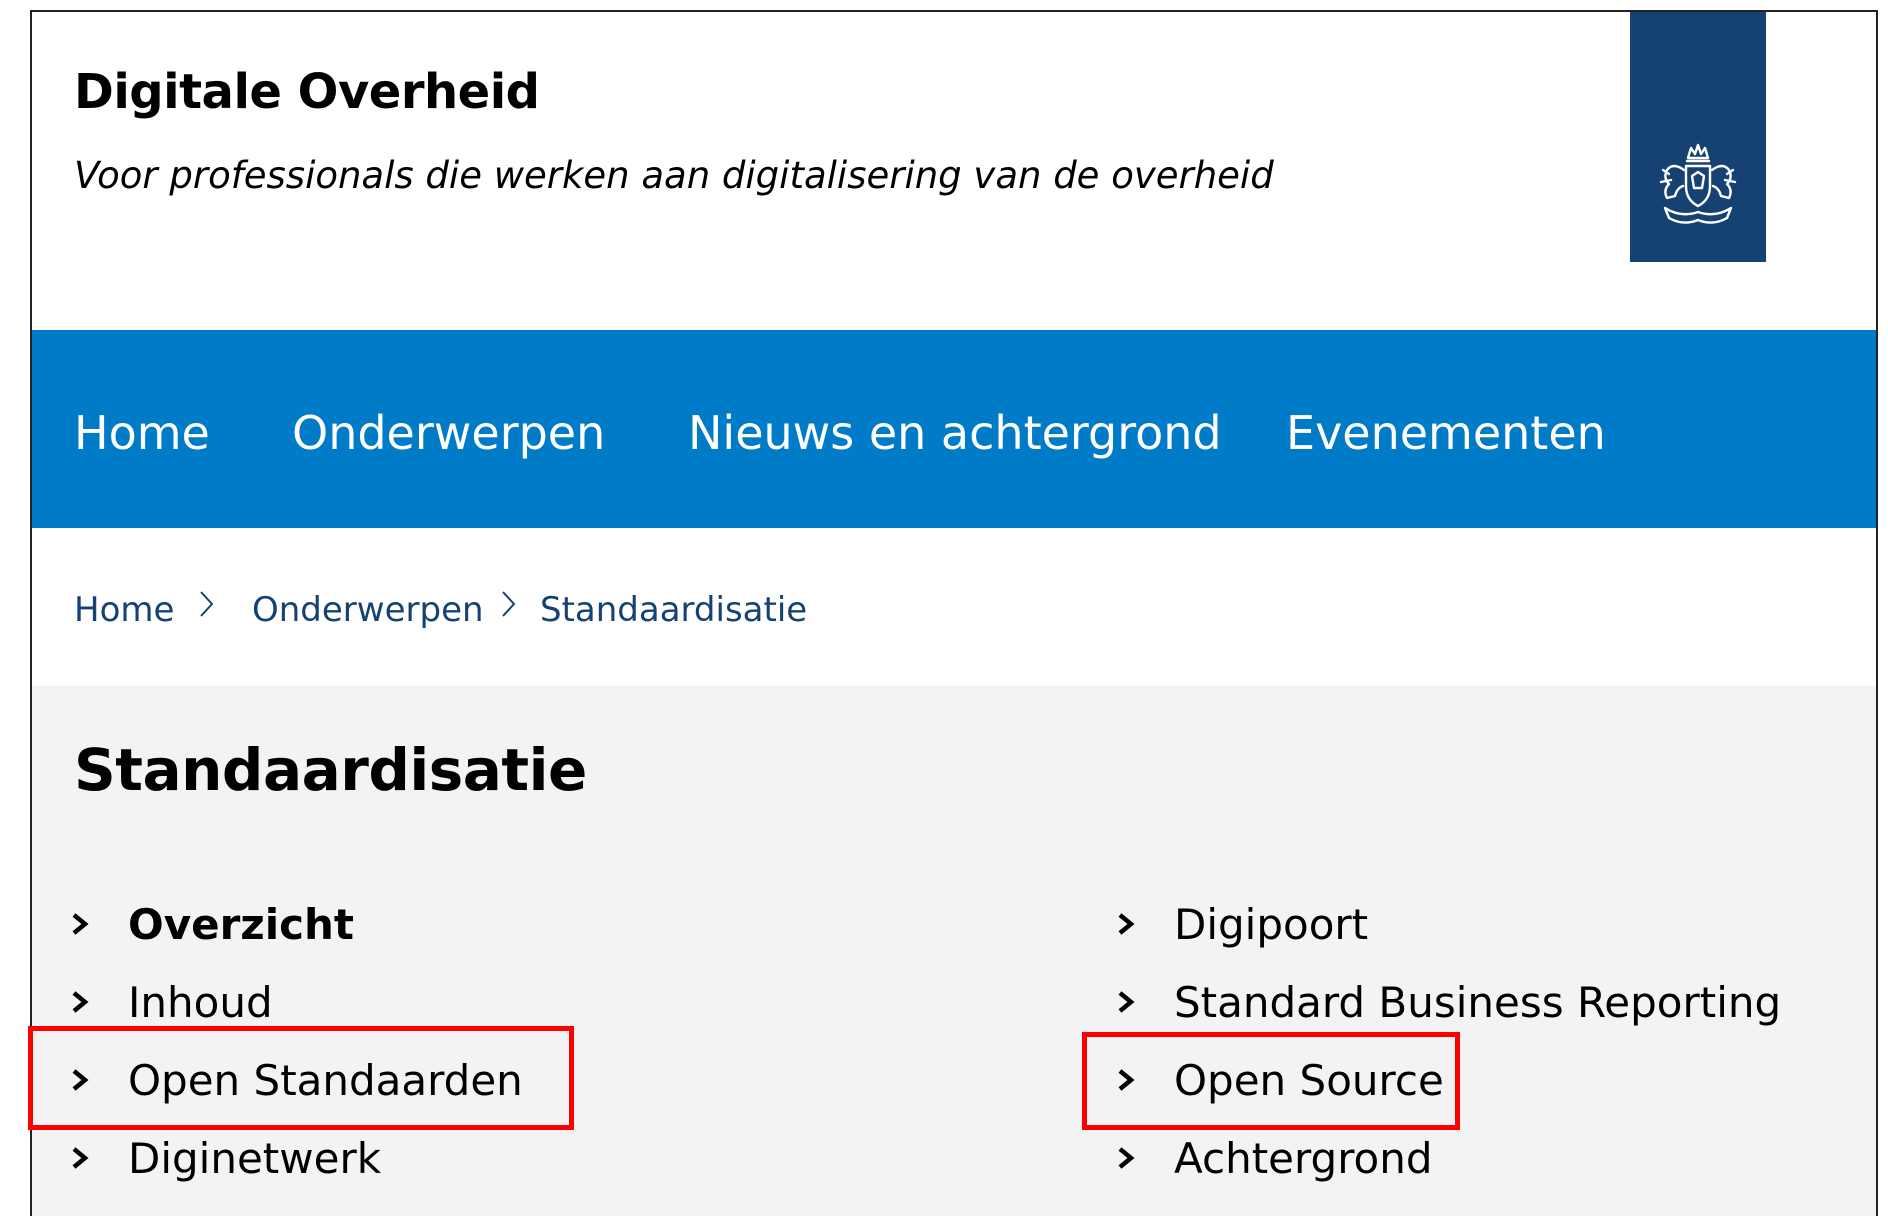 The image size is (1888, 1216). Describe the element at coordinates (448, 433) in the screenshot. I see `nav-onderwerpen: Onderwerpen` at that location.